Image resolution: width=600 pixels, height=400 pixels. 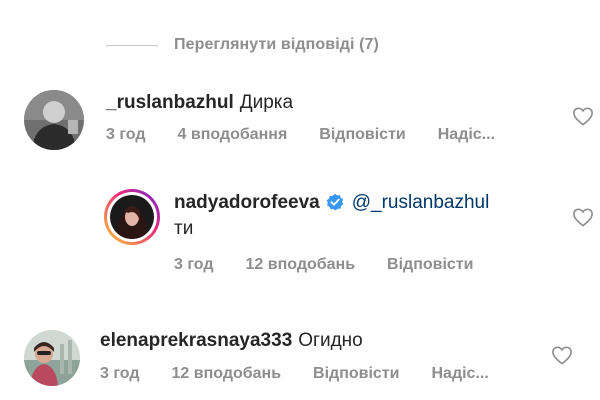 What do you see at coordinates (170, 102) in the screenshot?
I see `username-ruslanbazhul: _ruslanbazhul` at bounding box center [170, 102].